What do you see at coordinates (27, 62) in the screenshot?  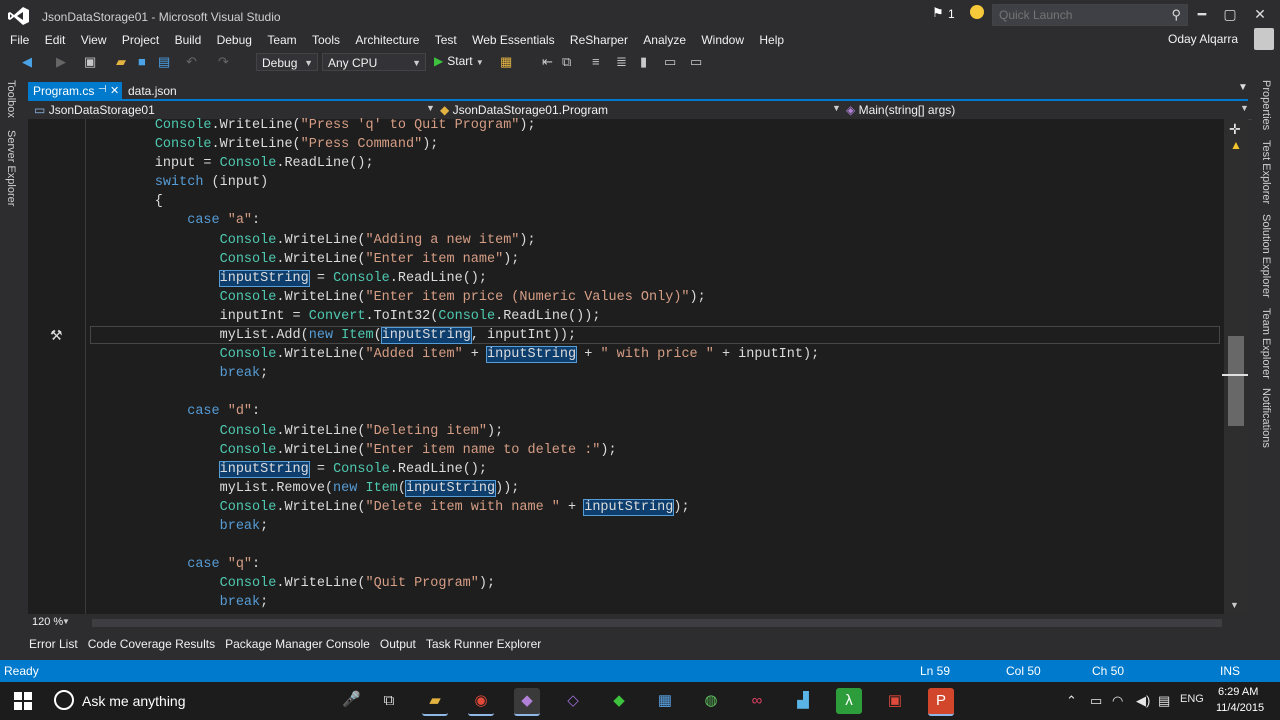 I see `back-icon: ◀` at bounding box center [27, 62].